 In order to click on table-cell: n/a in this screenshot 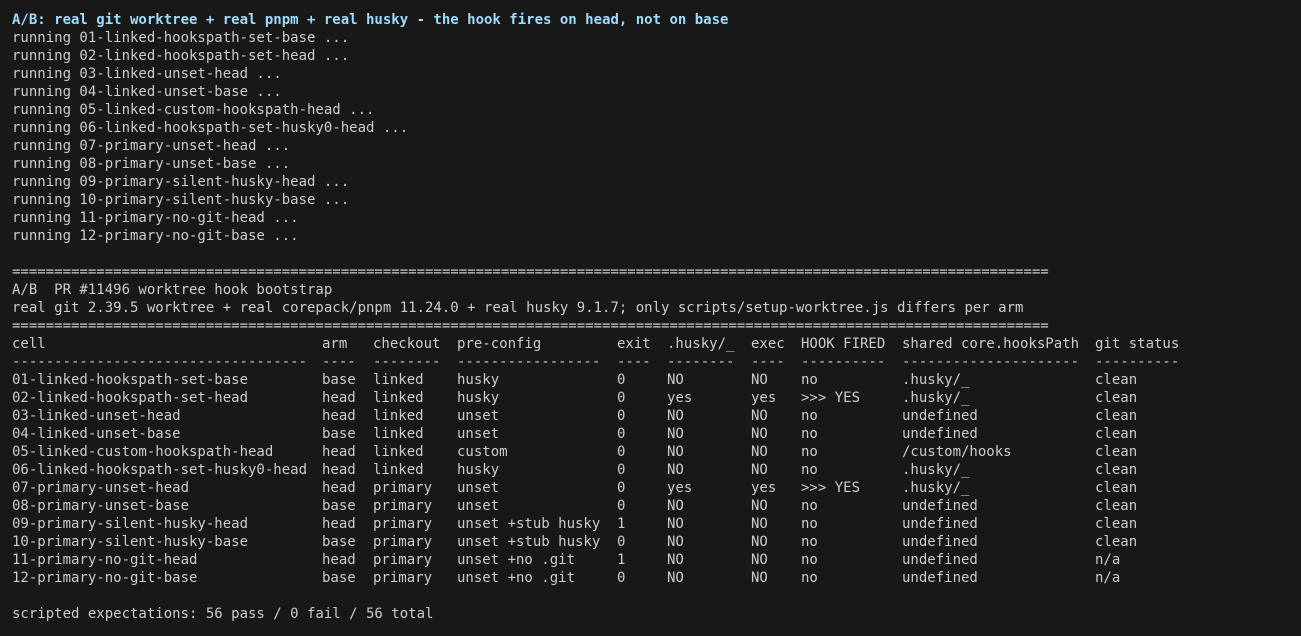, I will do `click(1108, 578)`.